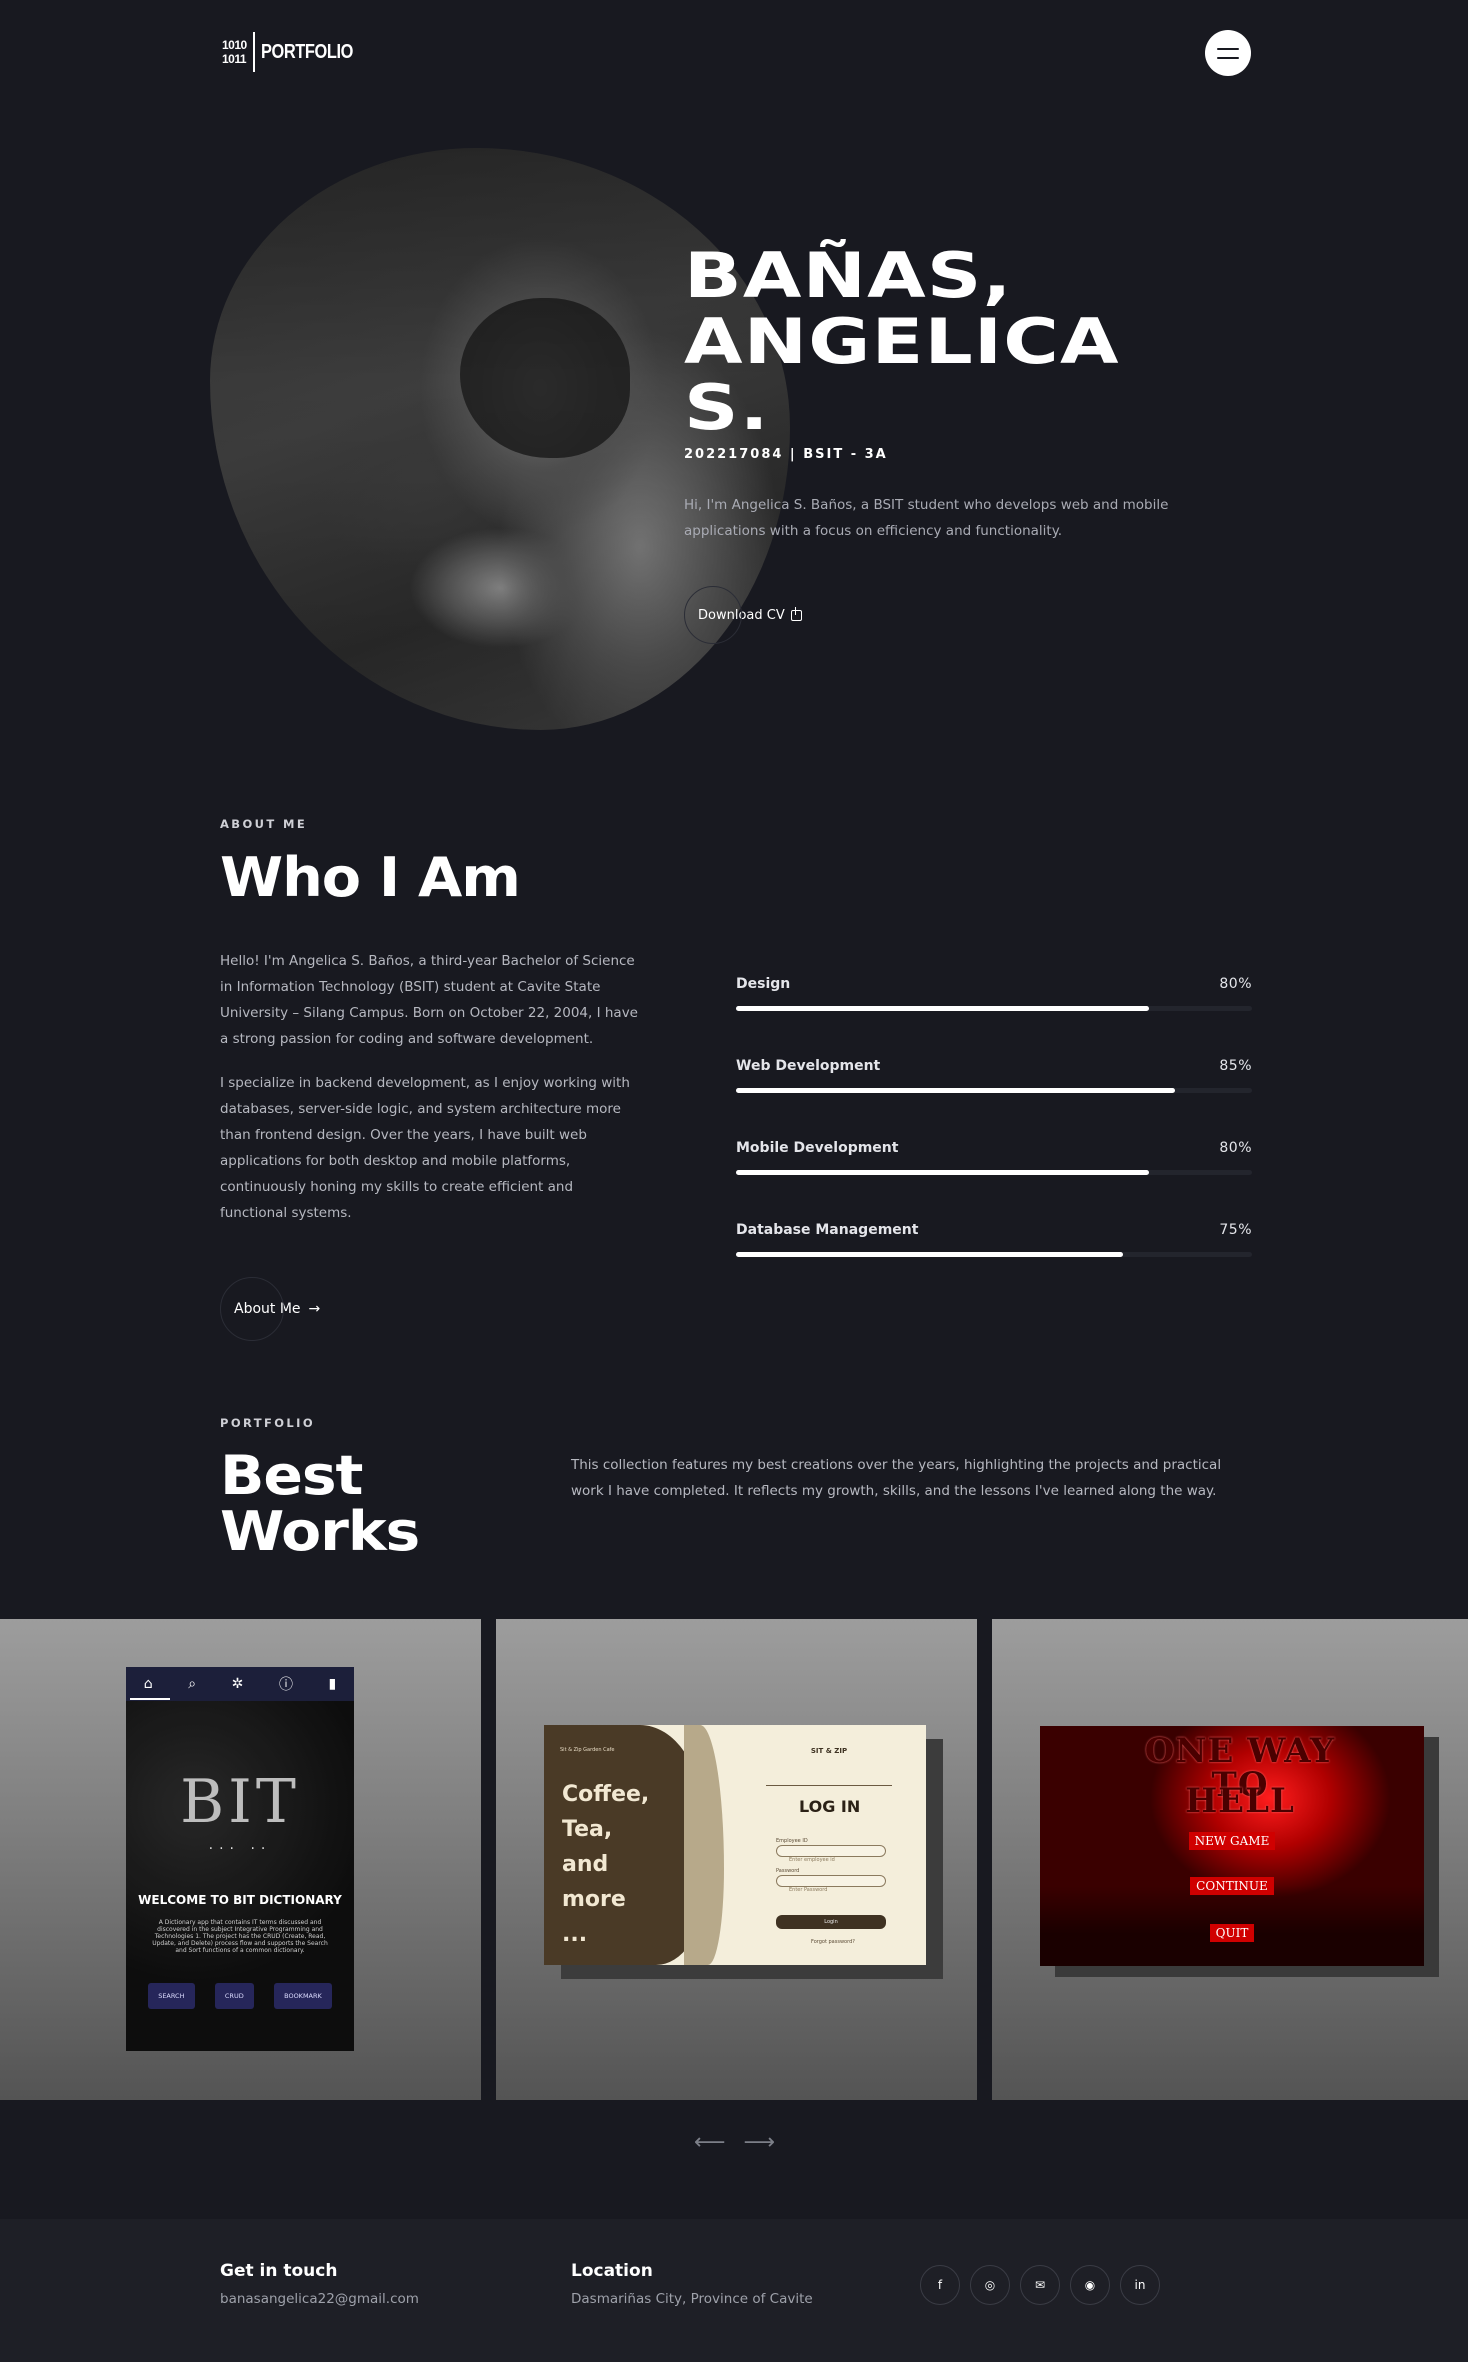 Image resolution: width=1468 pixels, height=2362 pixels. Describe the element at coordinates (314, 1309) in the screenshot. I see `arrow-right-icon: →` at that location.